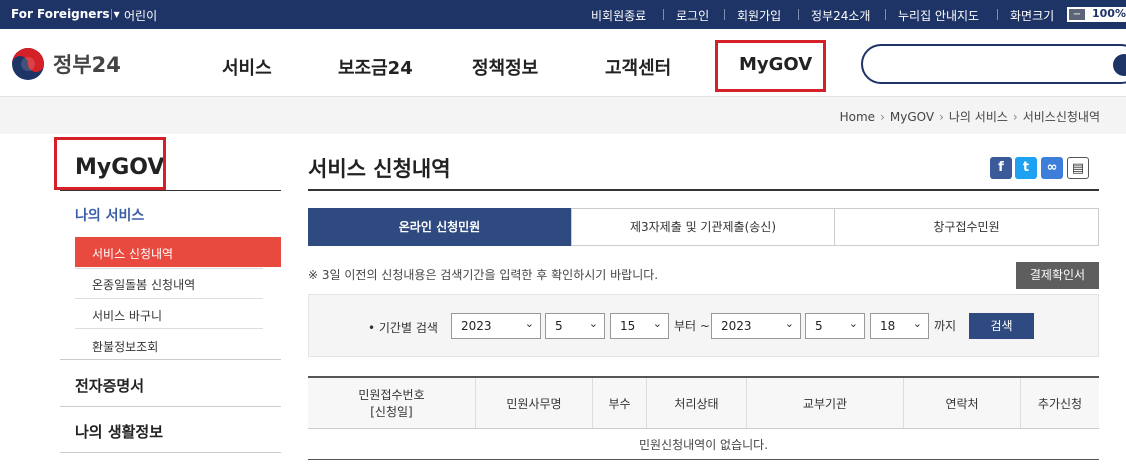 This screenshot has height=466, width=1126. I want to click on to-year-select: 2023 ⌄, so click(756, 326).